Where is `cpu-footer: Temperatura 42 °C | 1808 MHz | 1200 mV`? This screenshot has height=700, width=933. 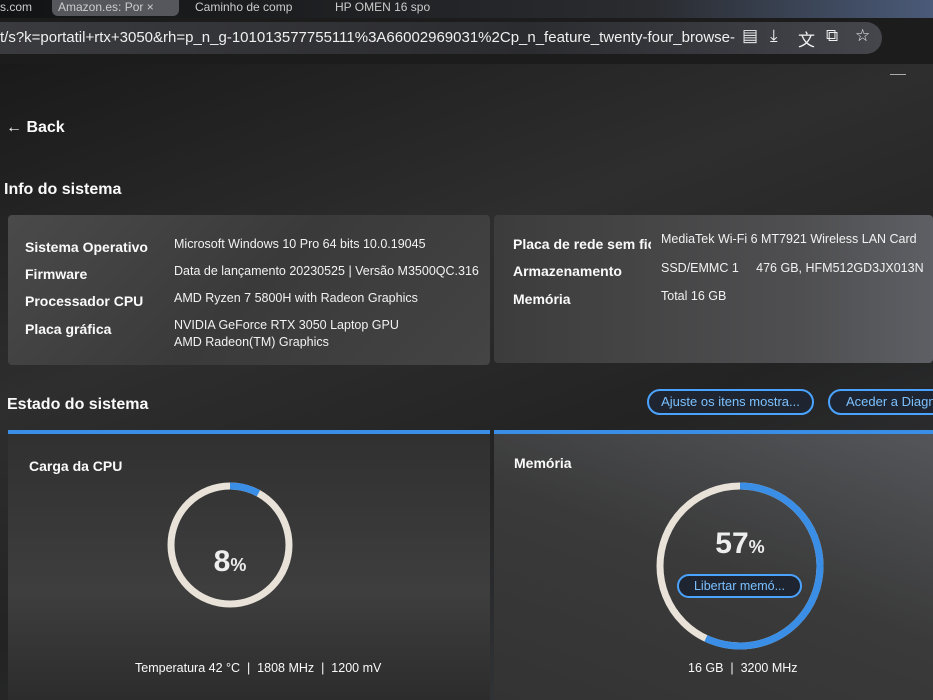 cpu-footer: Temperatura 42 °C | 1808 MHz | 1200 mV is located at coordinates (258, 668).